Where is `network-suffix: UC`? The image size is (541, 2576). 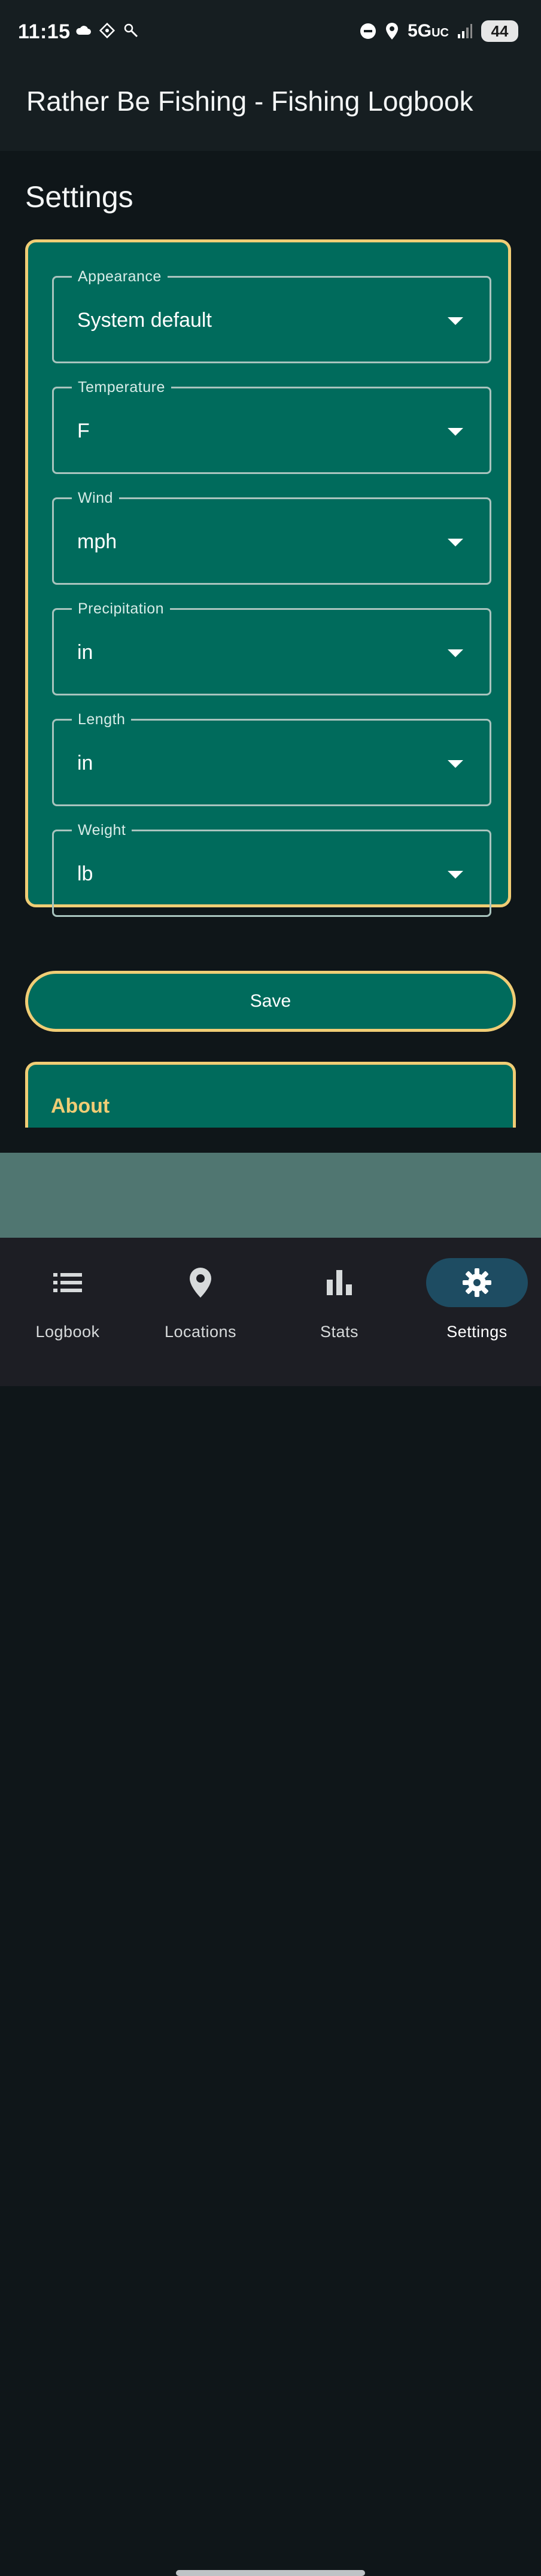 network-suffix: UC is located at coordinates (440, 33).